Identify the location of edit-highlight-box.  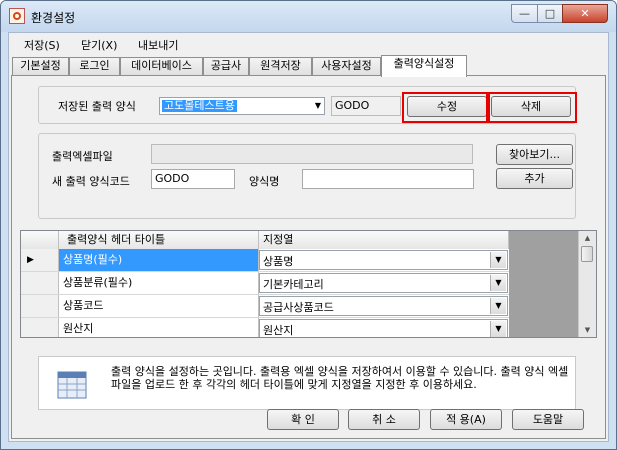
(445, 107).